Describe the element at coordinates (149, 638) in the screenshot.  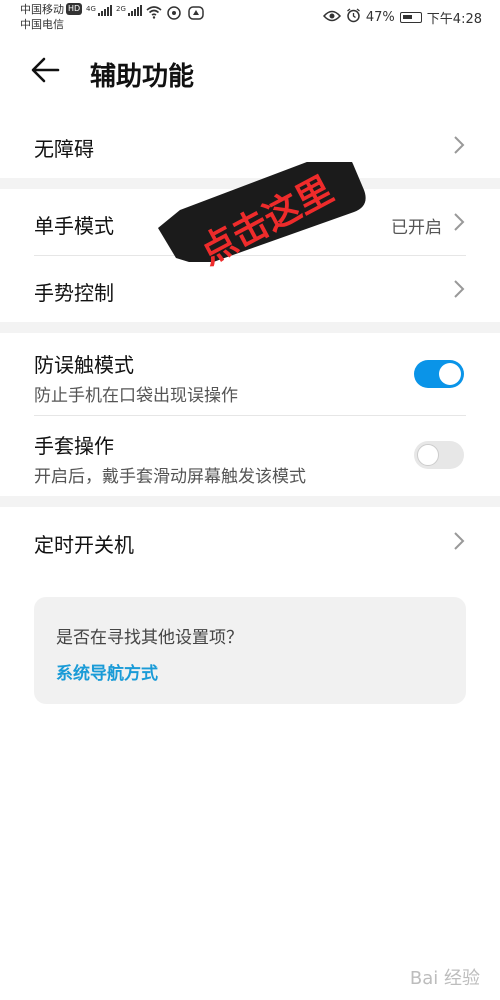
I see `suggestion-question: 是否在寻找其他设置项？` at that location.